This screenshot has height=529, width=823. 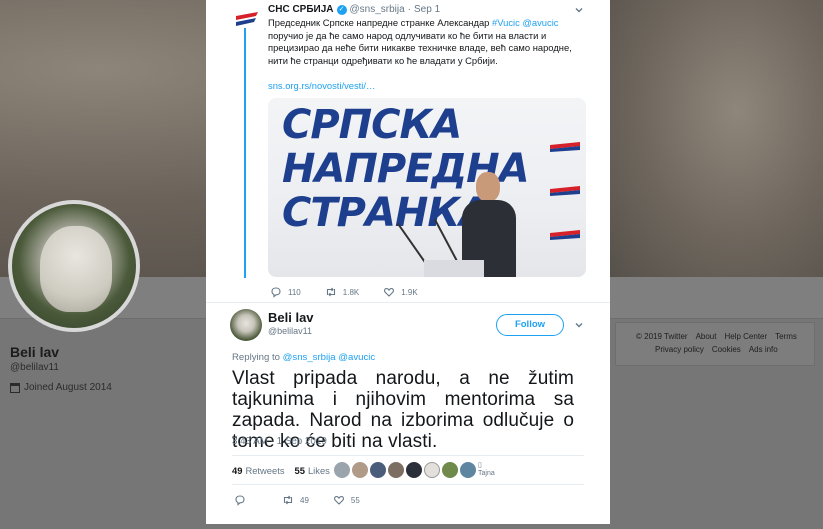 I want to click on reply-action, so click(x=240, y=500).